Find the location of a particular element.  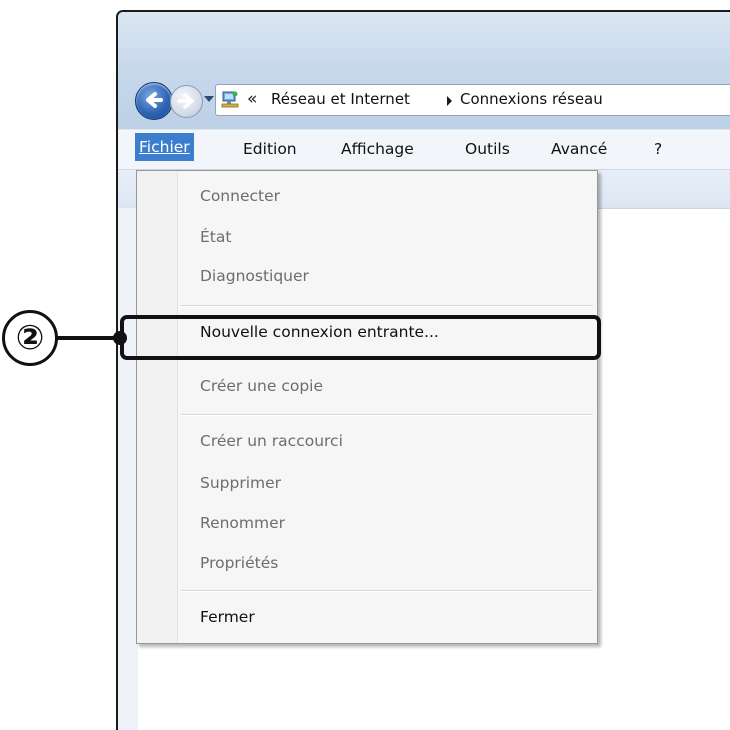

arrow-right-icon is located at coordinates (185, 101).